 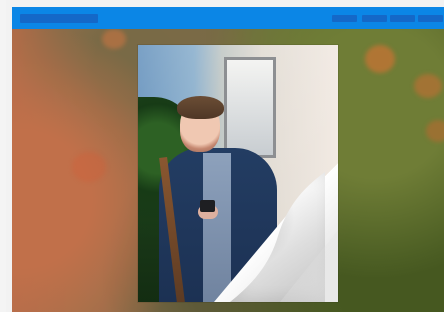 I want to click on man-hair, so click(x=200, y=107).